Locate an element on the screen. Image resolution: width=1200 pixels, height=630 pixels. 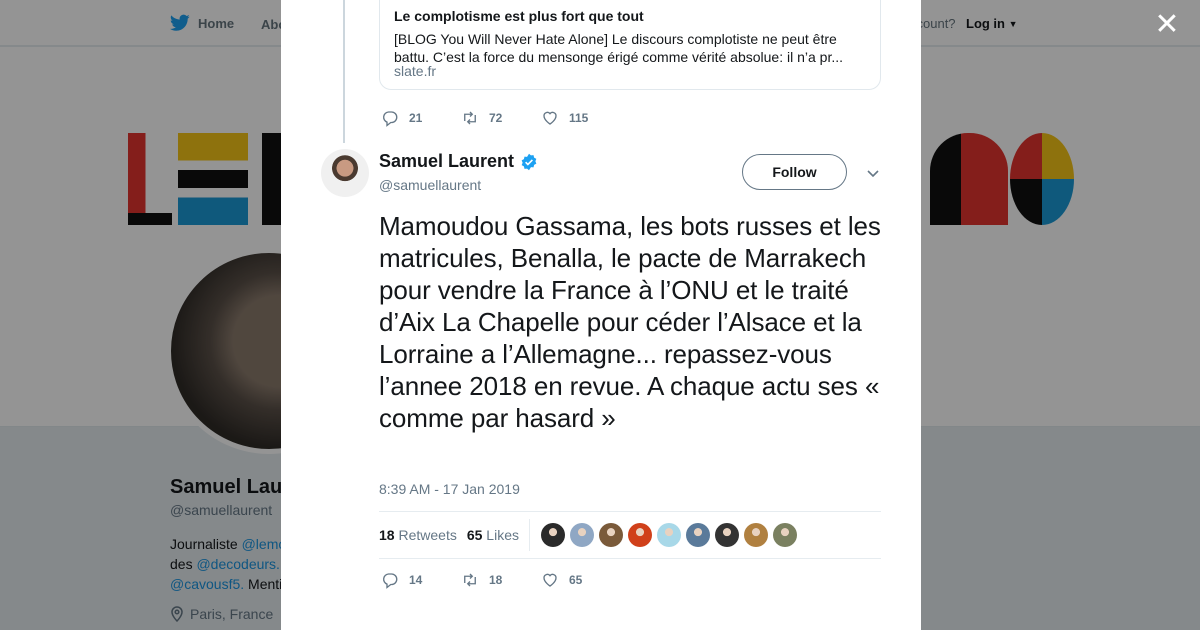
retweets-stat: 18 Retweets is located at coordinates (418, 535).